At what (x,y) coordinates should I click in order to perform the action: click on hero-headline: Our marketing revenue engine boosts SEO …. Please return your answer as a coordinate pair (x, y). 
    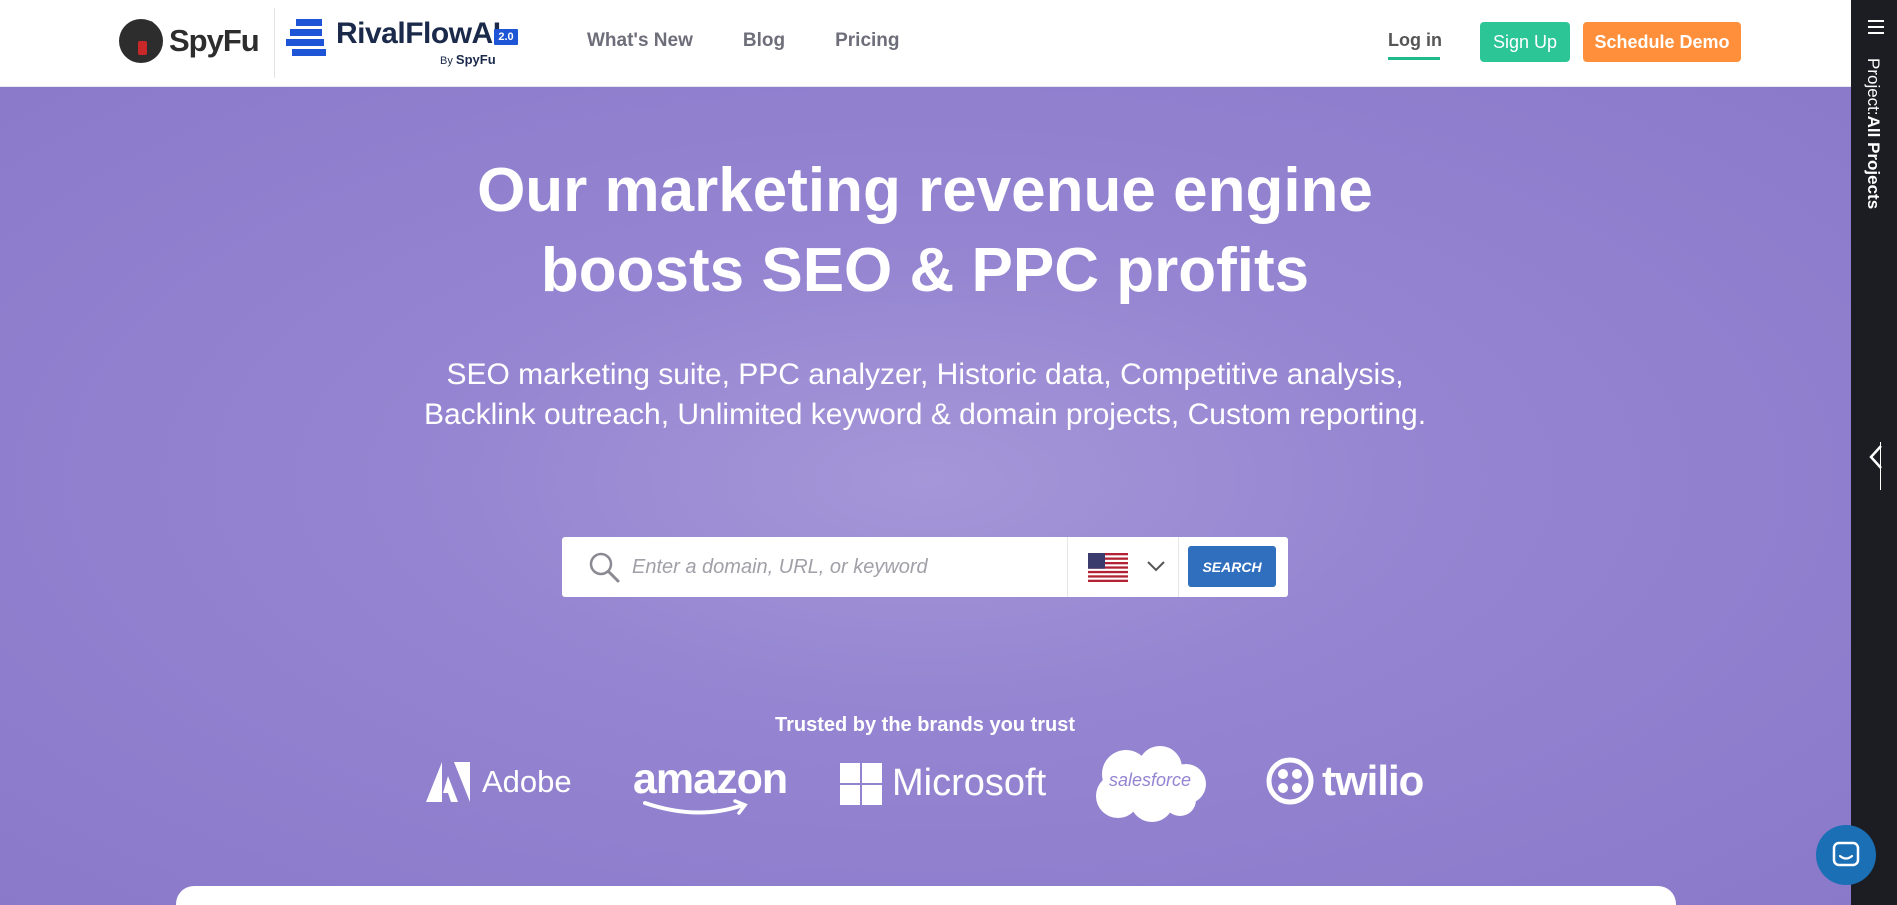
    Looking at the image, I should click on (925, 231).